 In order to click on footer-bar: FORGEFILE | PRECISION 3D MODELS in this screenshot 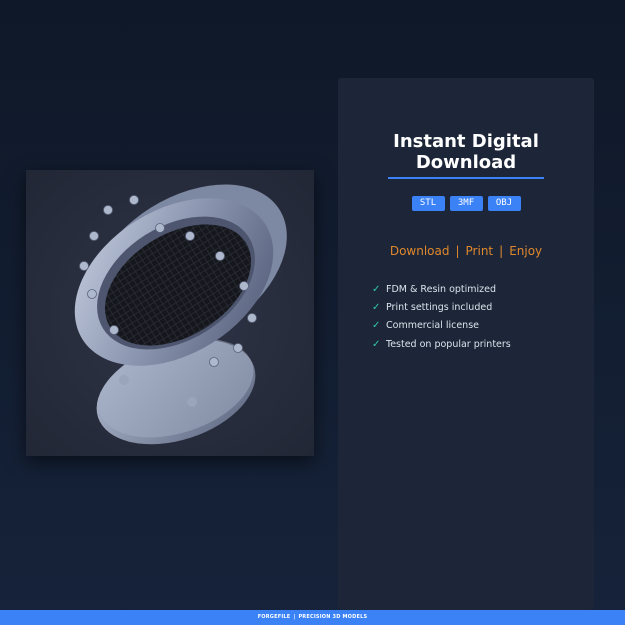, I will do `click(312, 617)`.